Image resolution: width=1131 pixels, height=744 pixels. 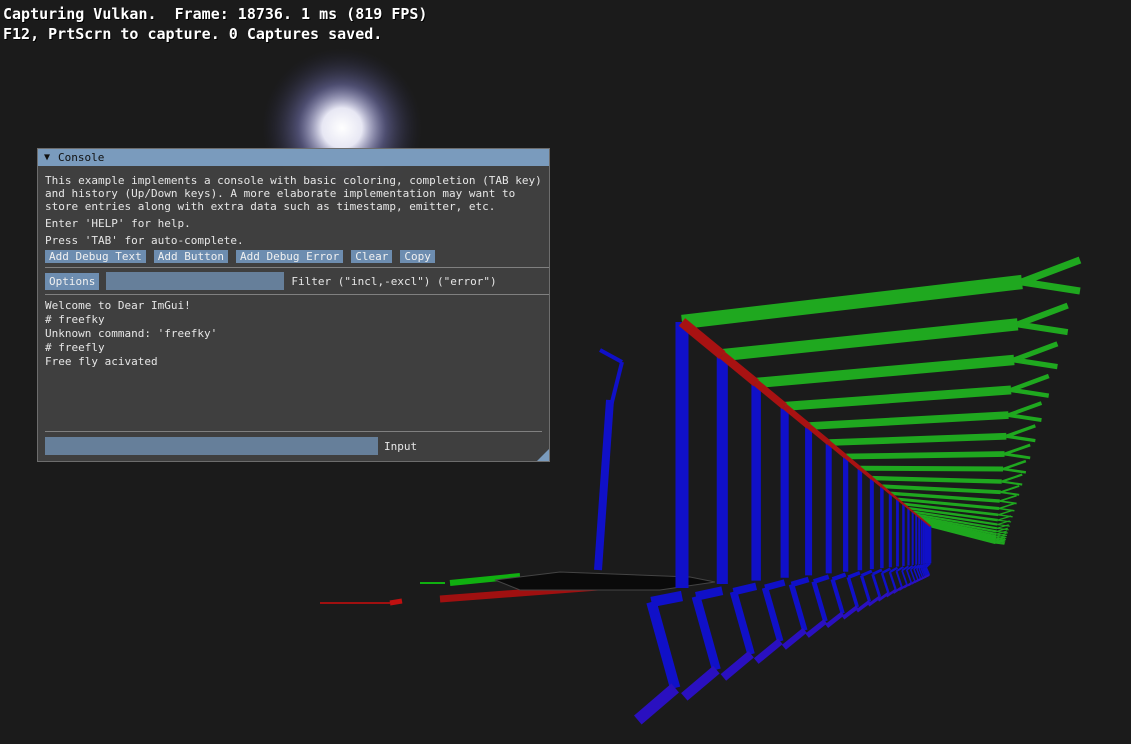 What do you see at coordinates (75, 319) in the screenshot?
I see `log-line: # freefky` at bounding box center [75, 319].